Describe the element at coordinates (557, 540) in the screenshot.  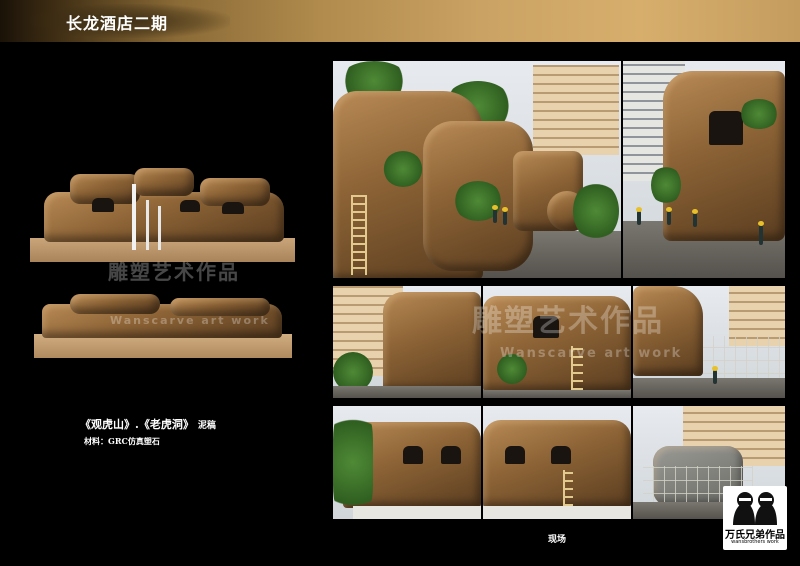
I see `site-caption: 现场` at that location.